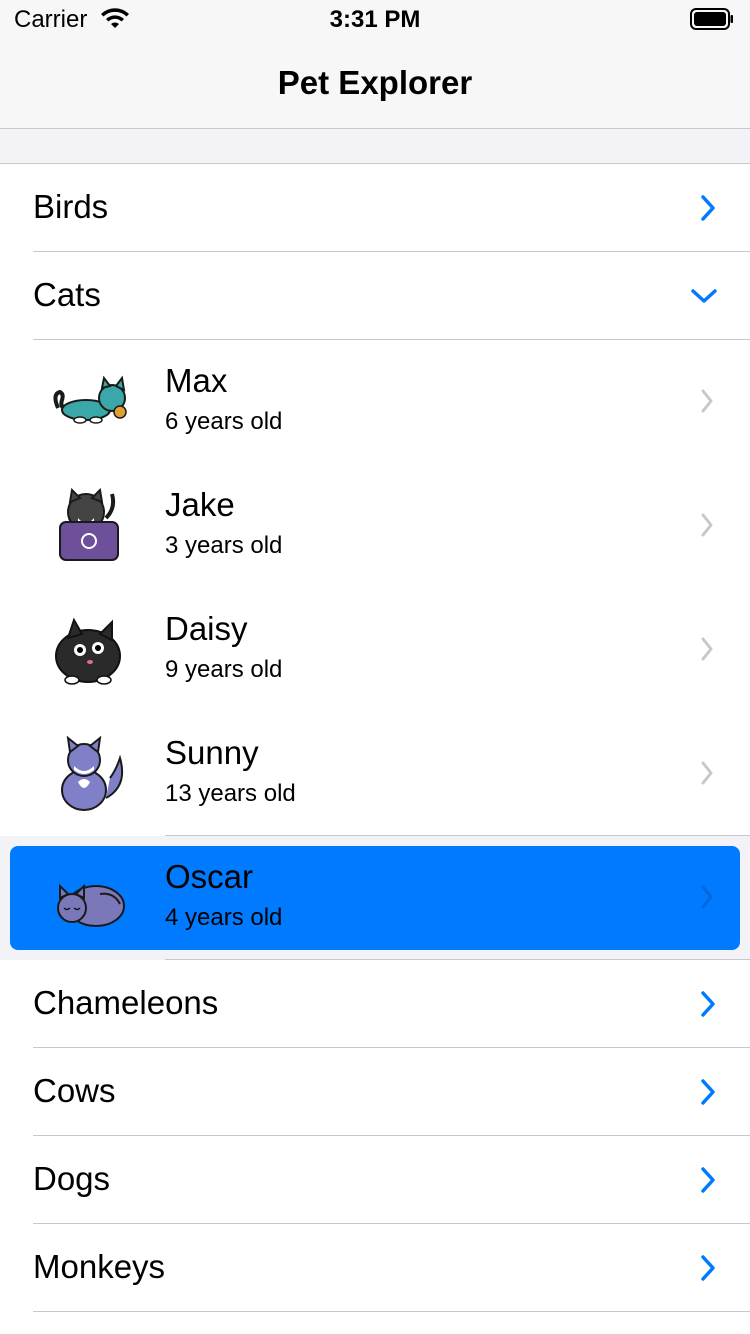 Image resolution: width=750 pixels, height=1334 pixels. I want to click on row-divider, so click(391, 1311).